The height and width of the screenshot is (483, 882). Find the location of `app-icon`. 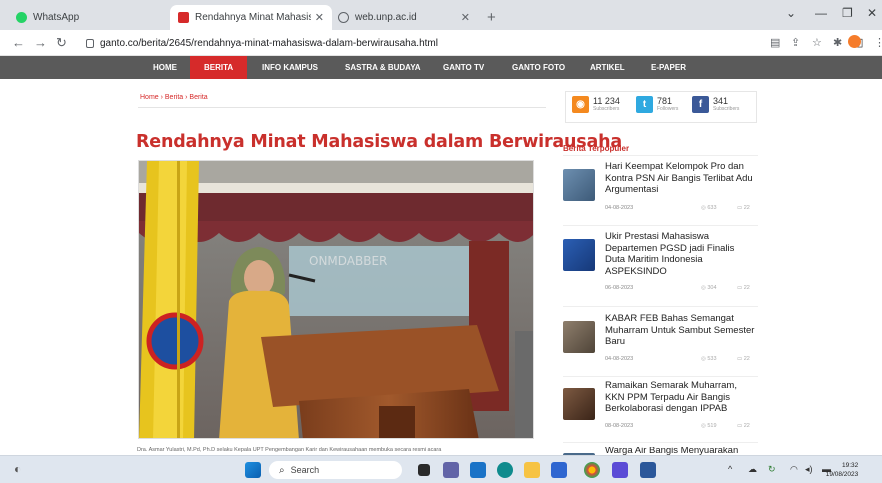

app-icon is located at coordinates (620, 470).